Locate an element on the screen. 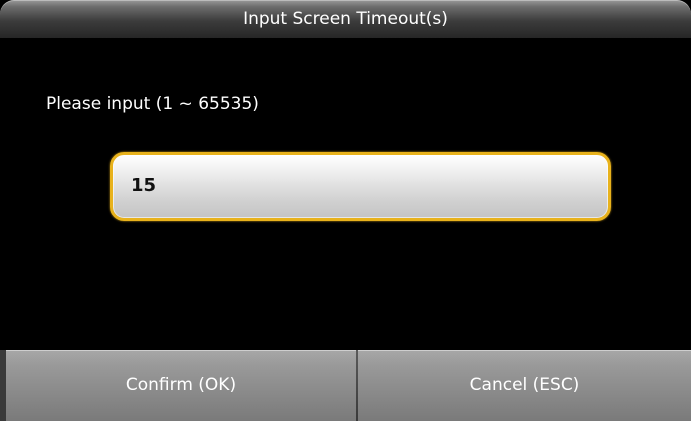  dialog-title: Input Screen Timeout(s) is located at coordinates (345, 19).